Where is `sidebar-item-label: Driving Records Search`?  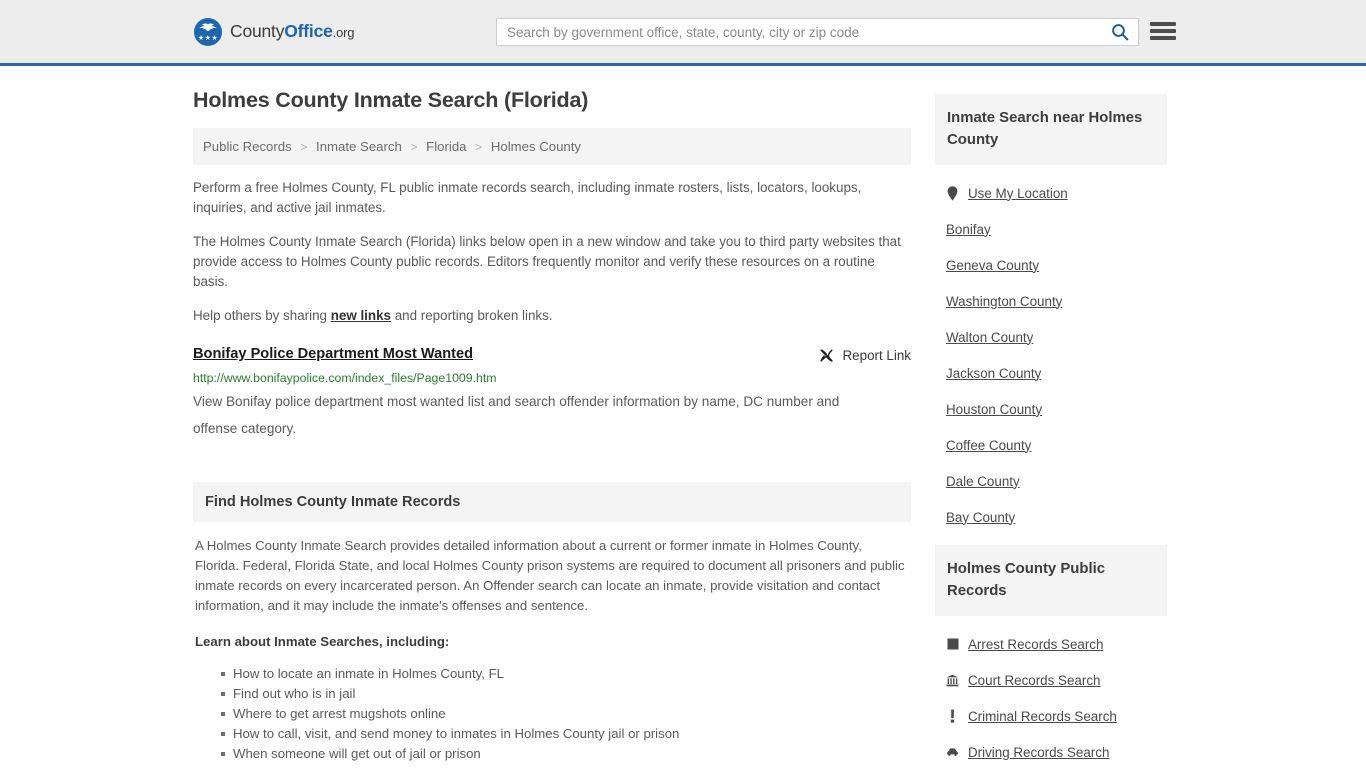
sidebar-item-label: Driving Records Search is located at coordinates (1038, 752).